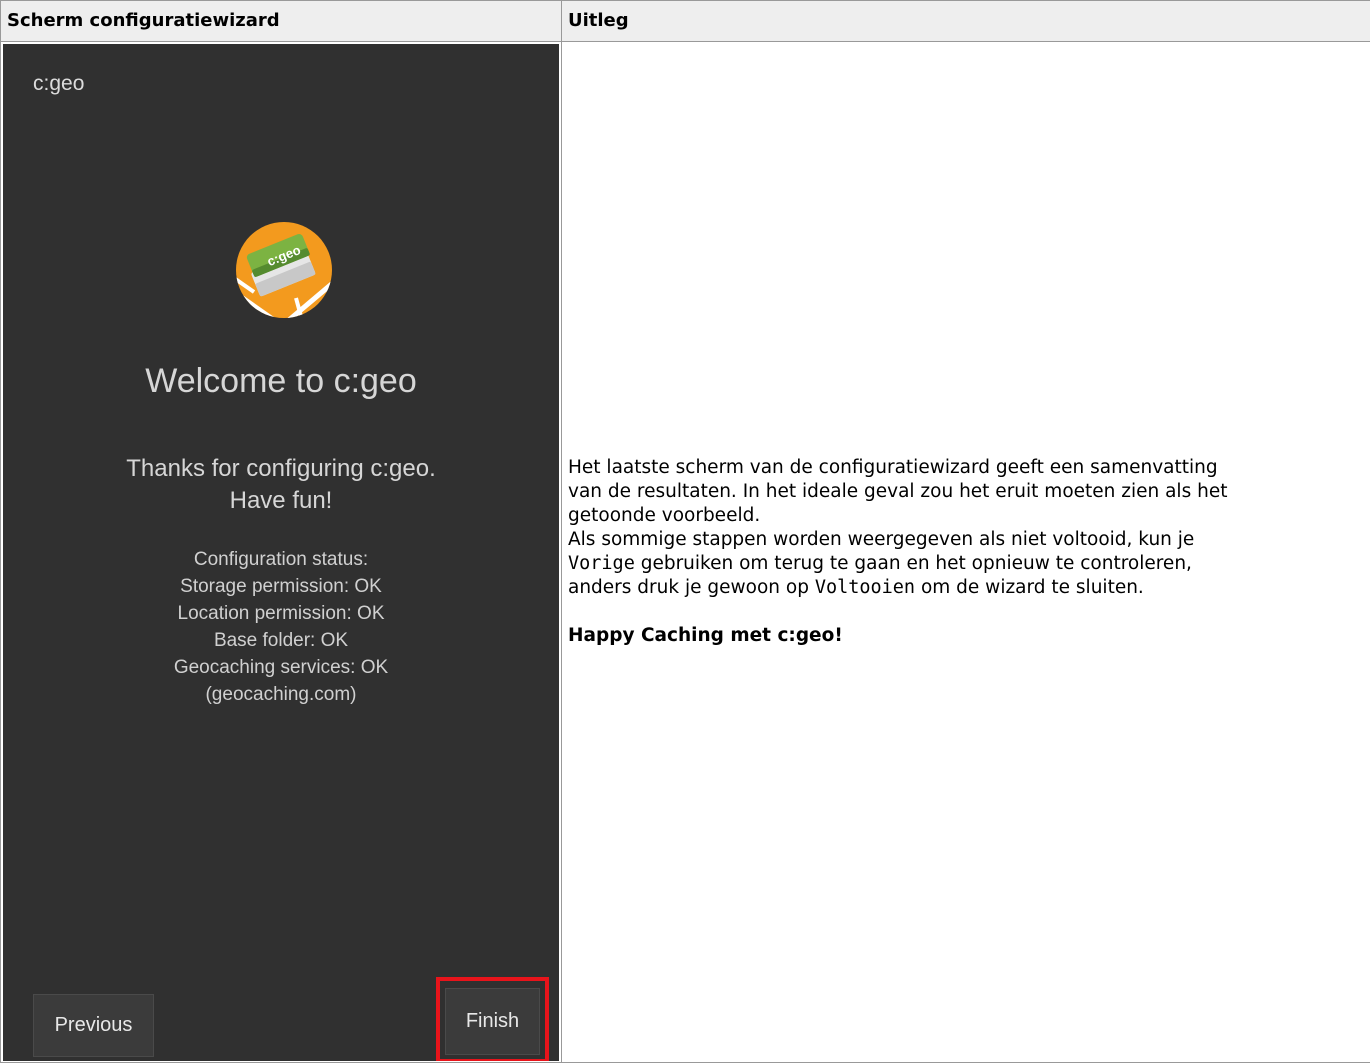  Describe the element at coordinates (691, 587) in the screenshot. I see `explanation-line: anders druk je gewoon op` at that location.